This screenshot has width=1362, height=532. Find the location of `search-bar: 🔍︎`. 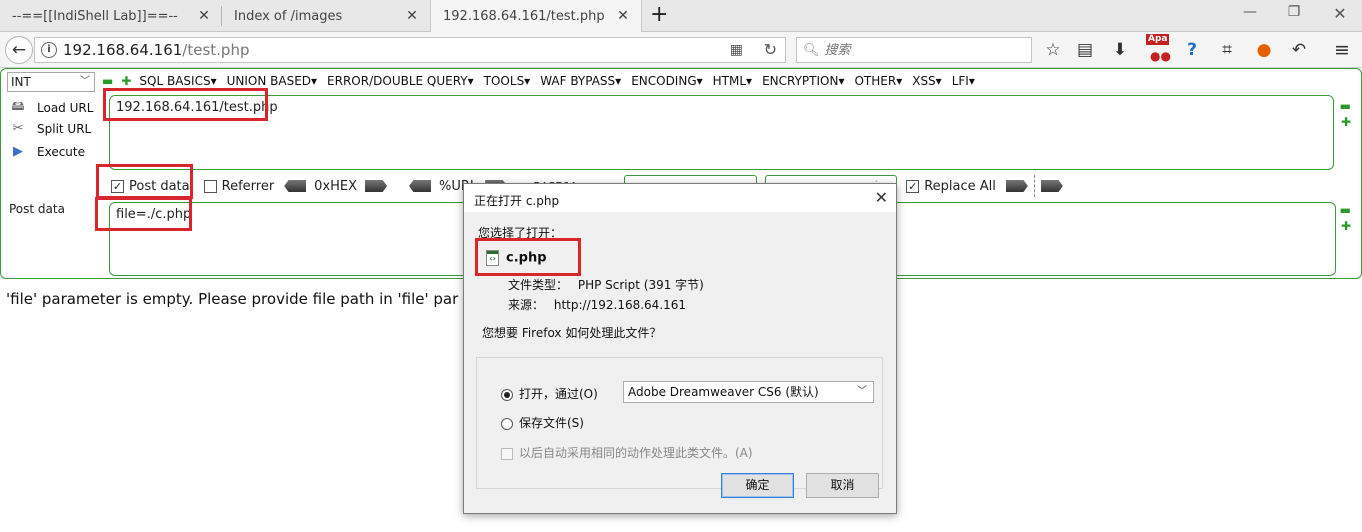

search-bar: 🔍︎ is located at coordinates (914, 50).